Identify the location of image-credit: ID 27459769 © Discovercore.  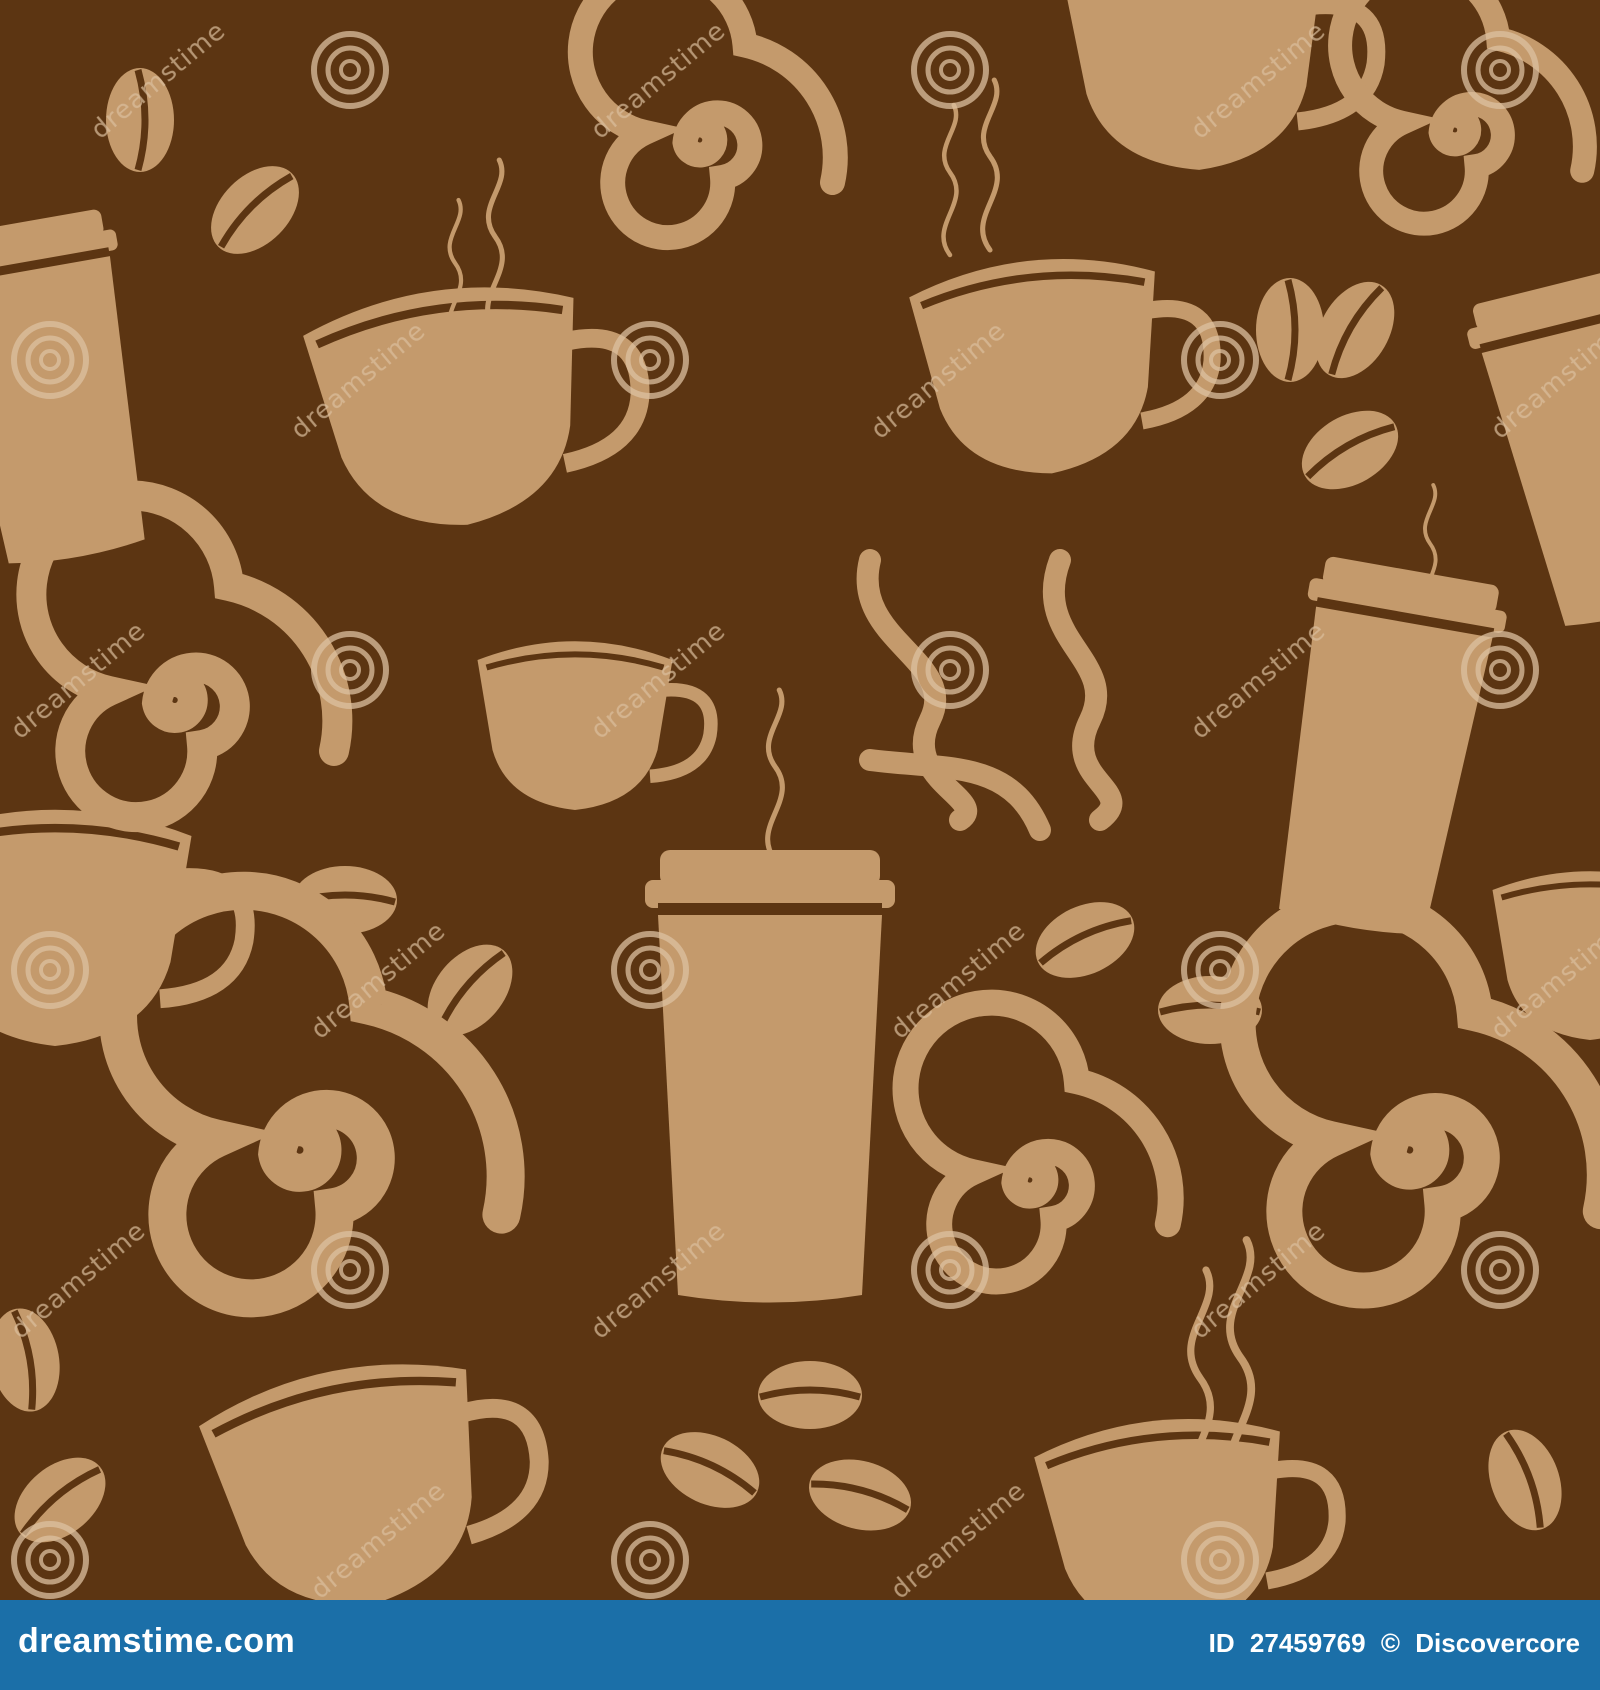
(1390, 1643).